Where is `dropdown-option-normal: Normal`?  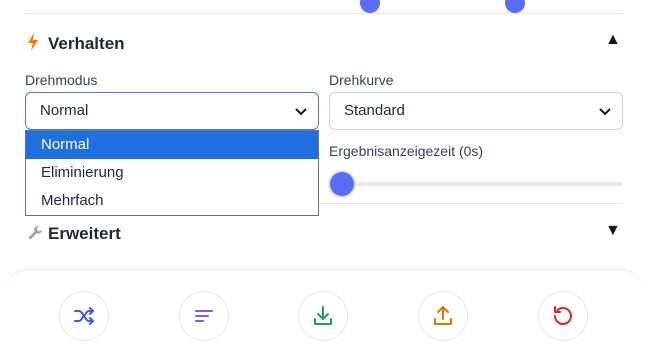
dropdown-option-normal: Normal is located at coordinates (172, 145).